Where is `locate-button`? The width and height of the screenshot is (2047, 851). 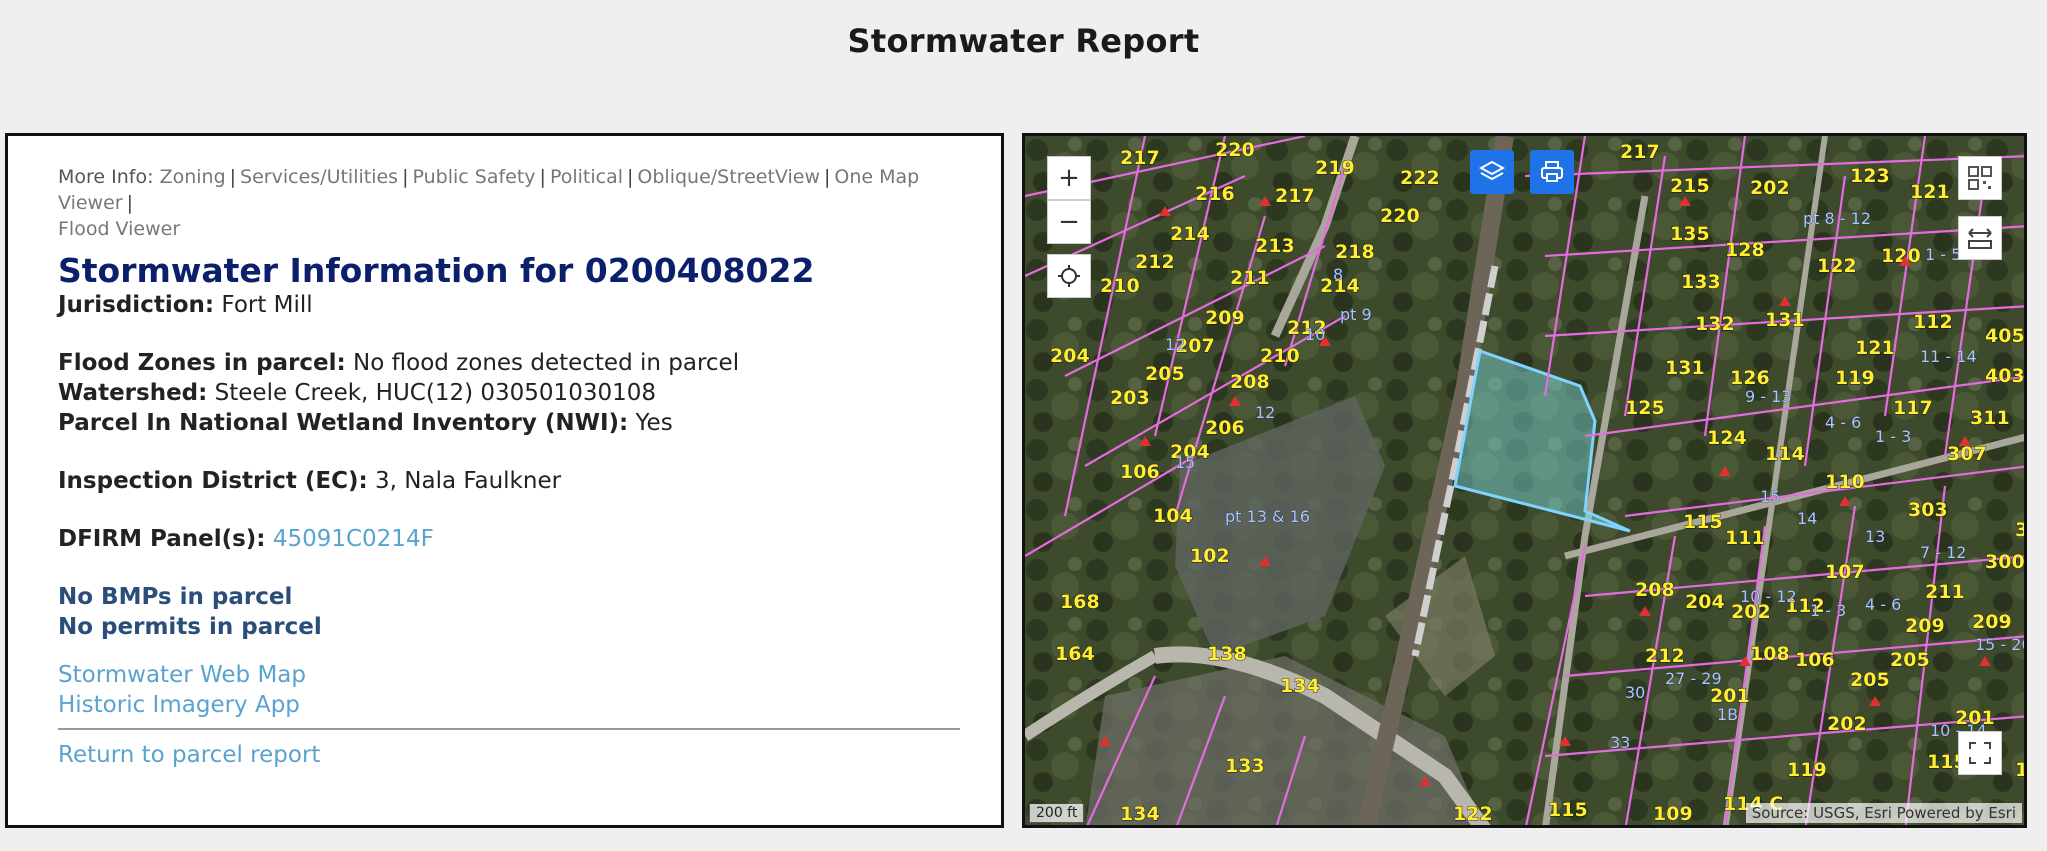 locate-button is located at coordinates (1069, 276).